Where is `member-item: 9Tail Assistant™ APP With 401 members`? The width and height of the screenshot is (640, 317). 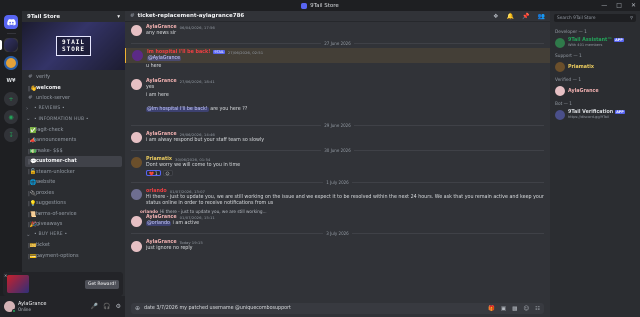 member-item: 9Tail Assistant™ APP With 401 members is located at coordinates (595, 43).